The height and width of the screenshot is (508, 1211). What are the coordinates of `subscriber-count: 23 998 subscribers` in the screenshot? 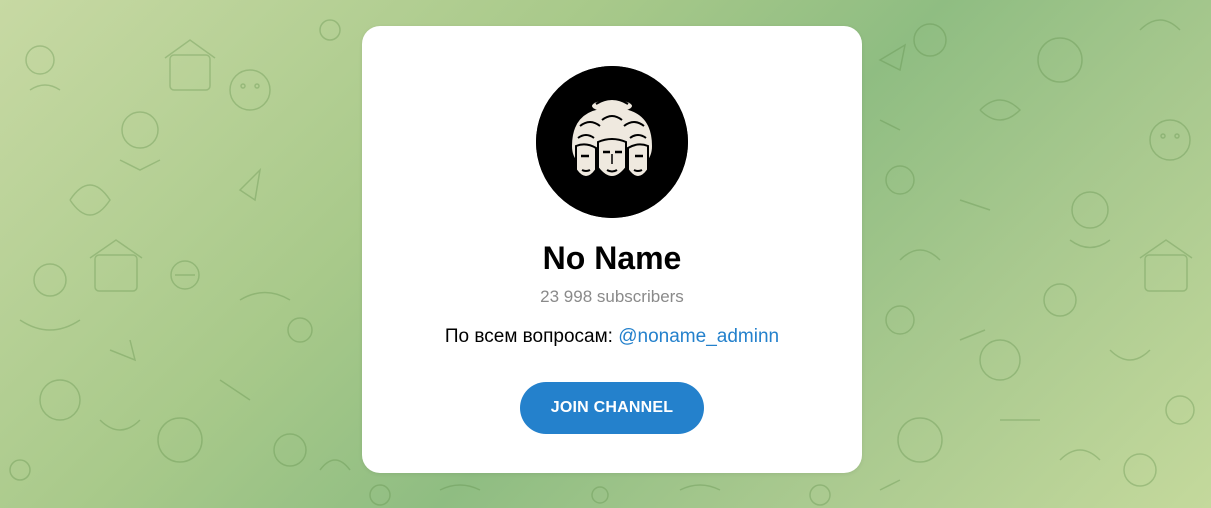 It's located at (612, 296).